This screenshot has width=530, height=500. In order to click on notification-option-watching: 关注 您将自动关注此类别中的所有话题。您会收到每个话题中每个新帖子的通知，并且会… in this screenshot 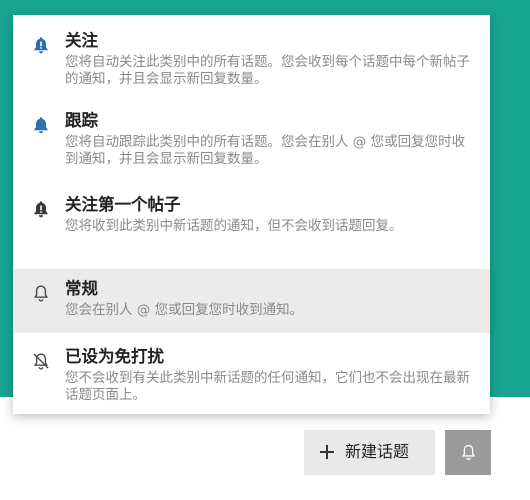, I will do `click(251, 54)`.